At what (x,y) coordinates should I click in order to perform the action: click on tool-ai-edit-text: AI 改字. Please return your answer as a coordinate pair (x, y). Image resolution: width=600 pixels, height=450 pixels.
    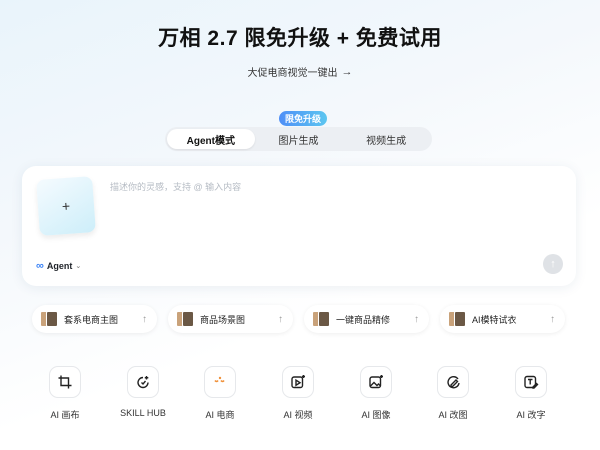
    Looking at the image, I should click on (531, 393).